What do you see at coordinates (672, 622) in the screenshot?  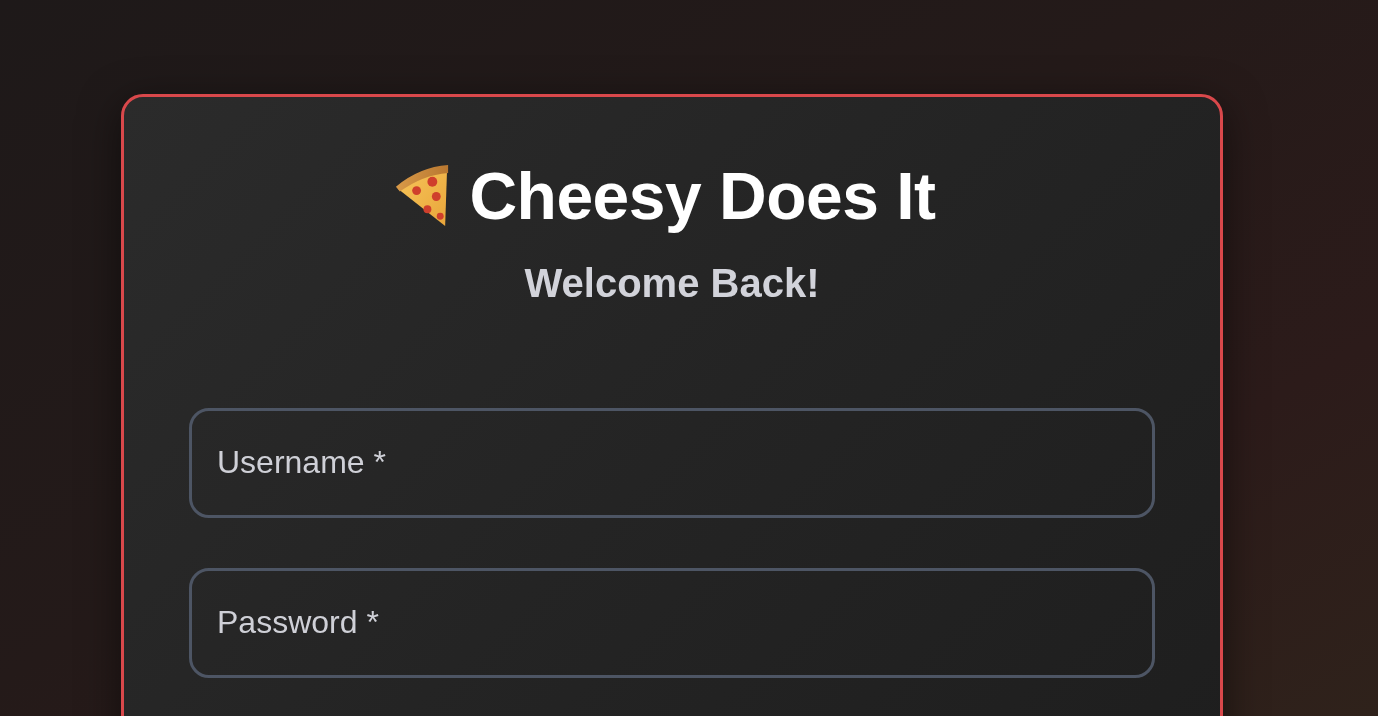 I see `input-field: Password *` at bounding box center [672, 622].